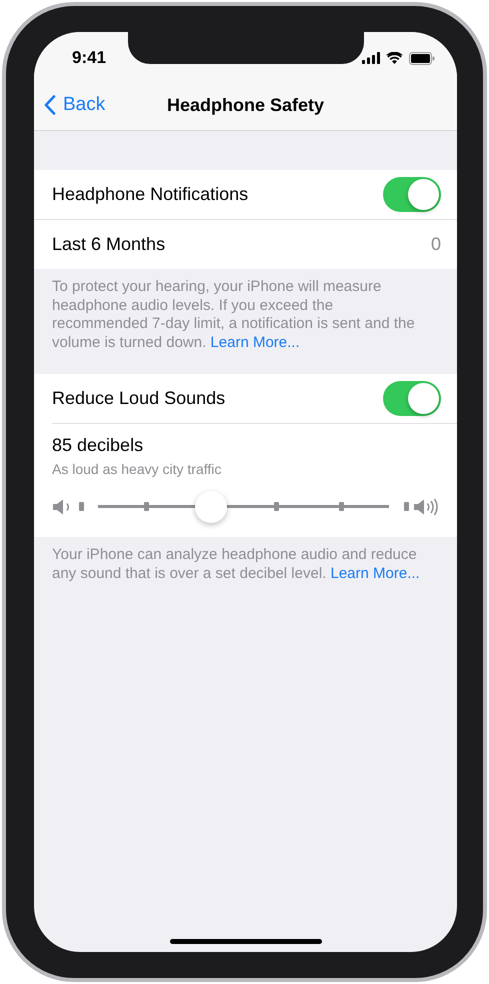 This screenshot has height=984, width=489. What do you see at coordinates (98, 445) in the screenshot?
I see `level-title: 85 decibels` at bounding box center [98, 445].